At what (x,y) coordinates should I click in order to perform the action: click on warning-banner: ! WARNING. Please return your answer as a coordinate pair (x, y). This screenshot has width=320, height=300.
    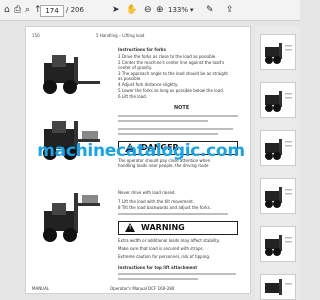
    Looking at the image, I should click on (178, 228).